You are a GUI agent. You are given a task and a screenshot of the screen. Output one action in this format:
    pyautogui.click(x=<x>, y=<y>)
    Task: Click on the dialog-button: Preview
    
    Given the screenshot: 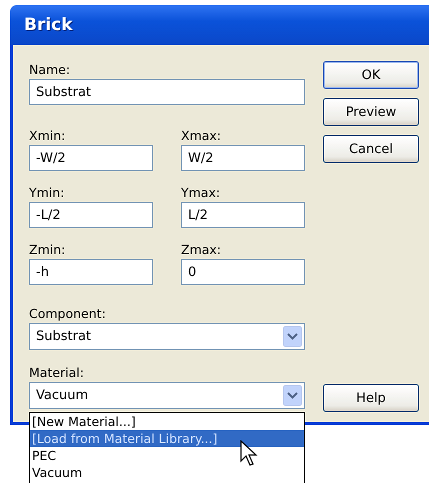 What is the action you would take?
    pyautogui.click(x=371, y=112)
    